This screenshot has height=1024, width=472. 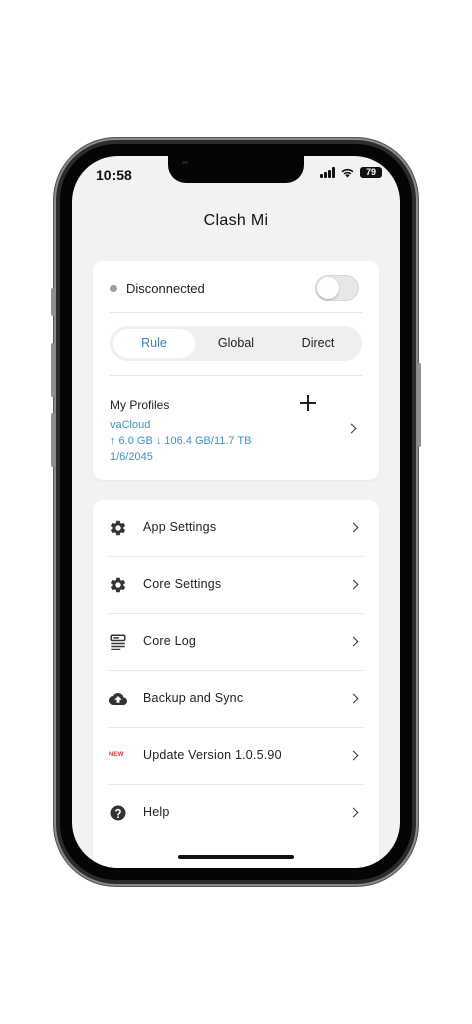 I want to click on menu-item-backup-sync: Backup and Sync, so click(x=236, y=699).